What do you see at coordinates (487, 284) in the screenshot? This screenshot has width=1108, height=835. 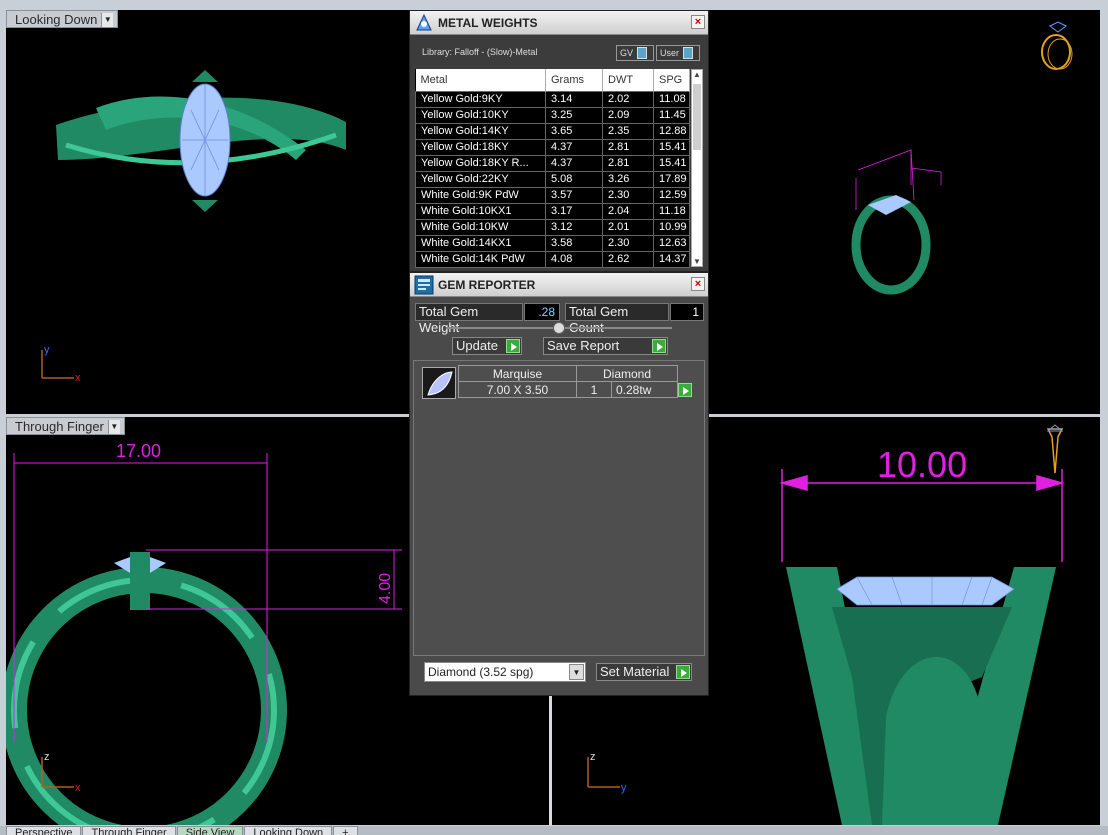 I see `panel-title: GEM REPORTER` at bounding box center [487, 284].